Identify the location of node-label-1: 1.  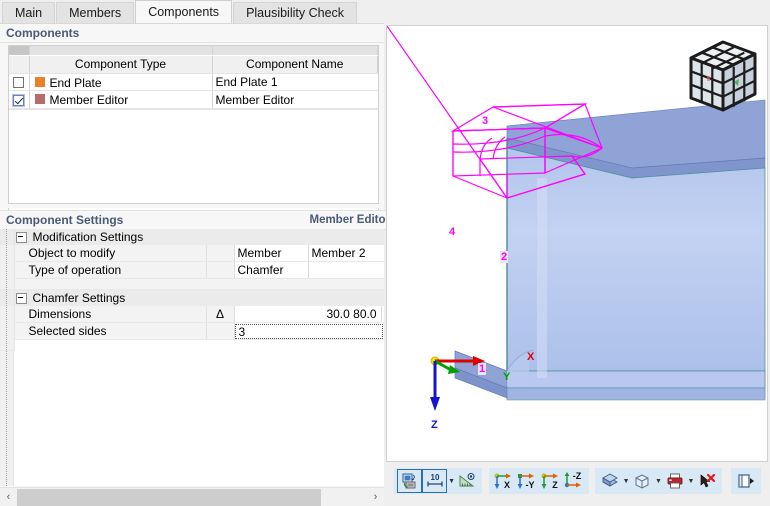
(482, 369).